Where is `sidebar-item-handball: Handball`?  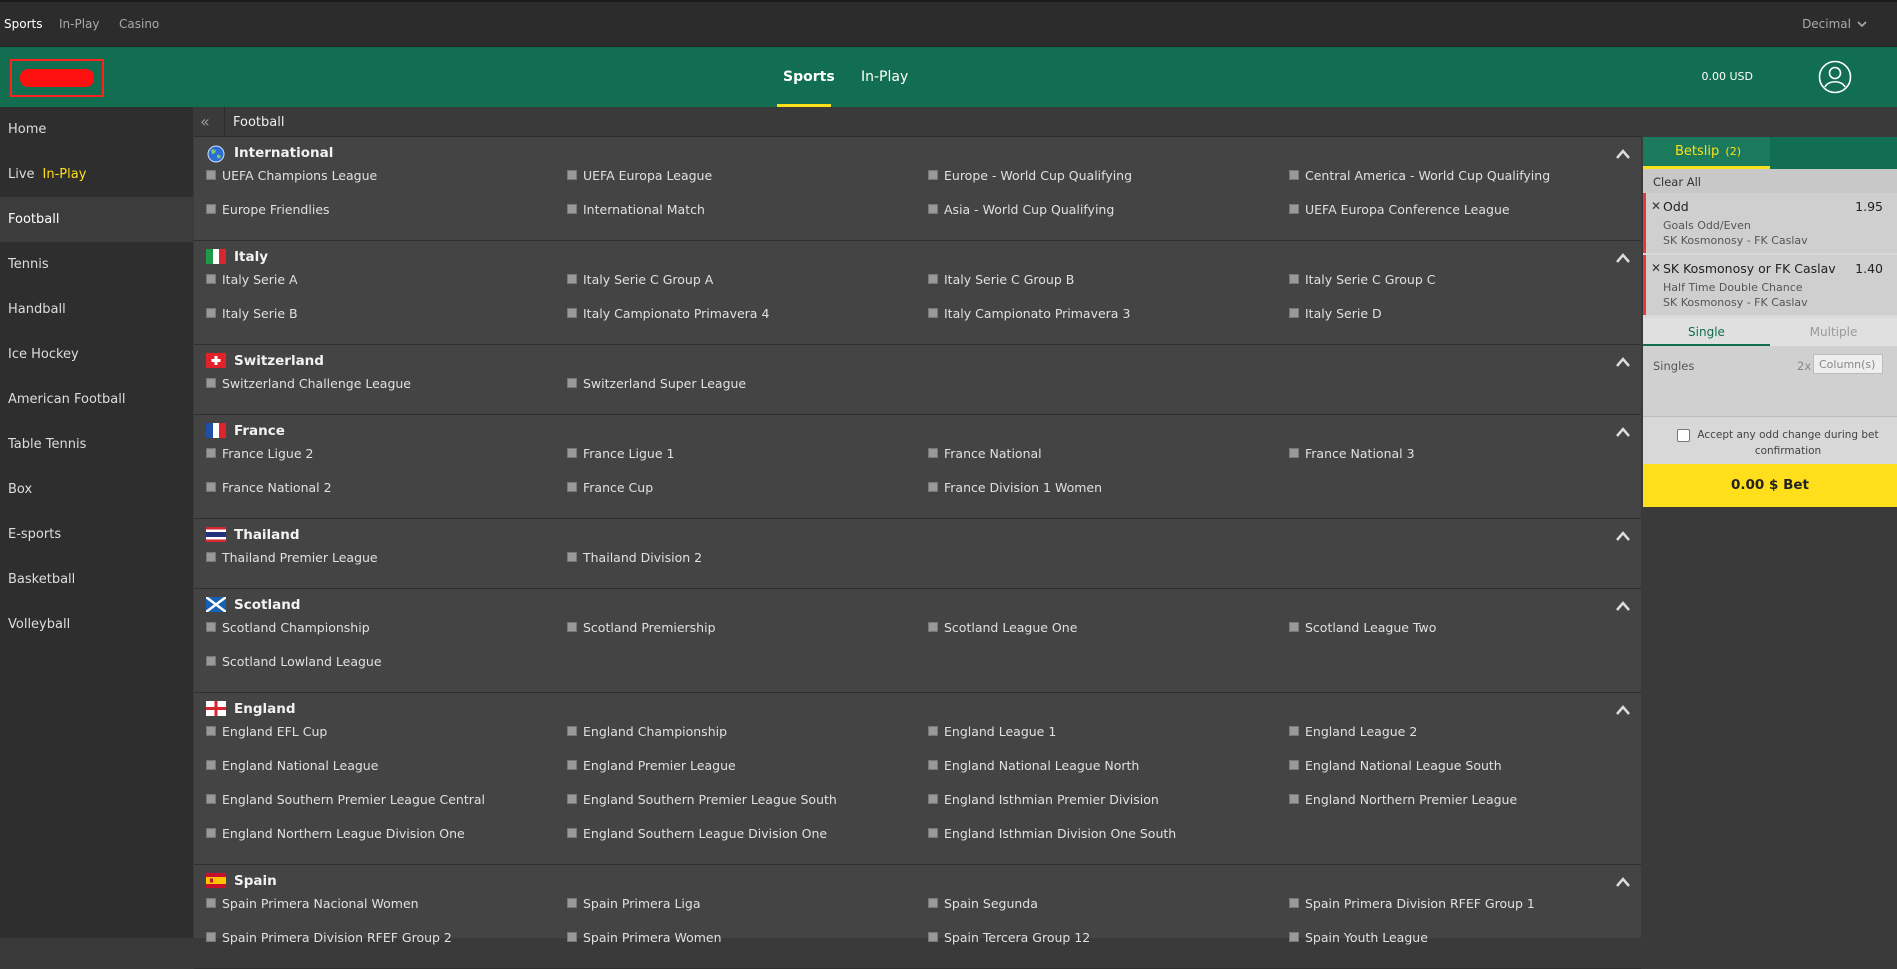
sidebar-item-handball: Handball is located at coordinates (96, 309).